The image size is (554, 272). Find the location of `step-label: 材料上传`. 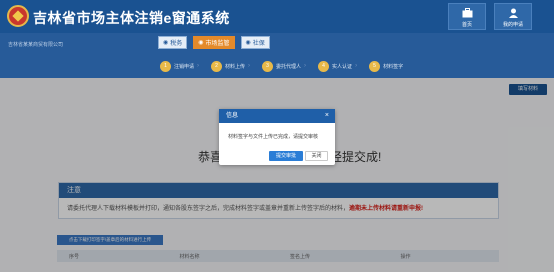

step-label: 材料上传 is located at coordinates (235, 66).